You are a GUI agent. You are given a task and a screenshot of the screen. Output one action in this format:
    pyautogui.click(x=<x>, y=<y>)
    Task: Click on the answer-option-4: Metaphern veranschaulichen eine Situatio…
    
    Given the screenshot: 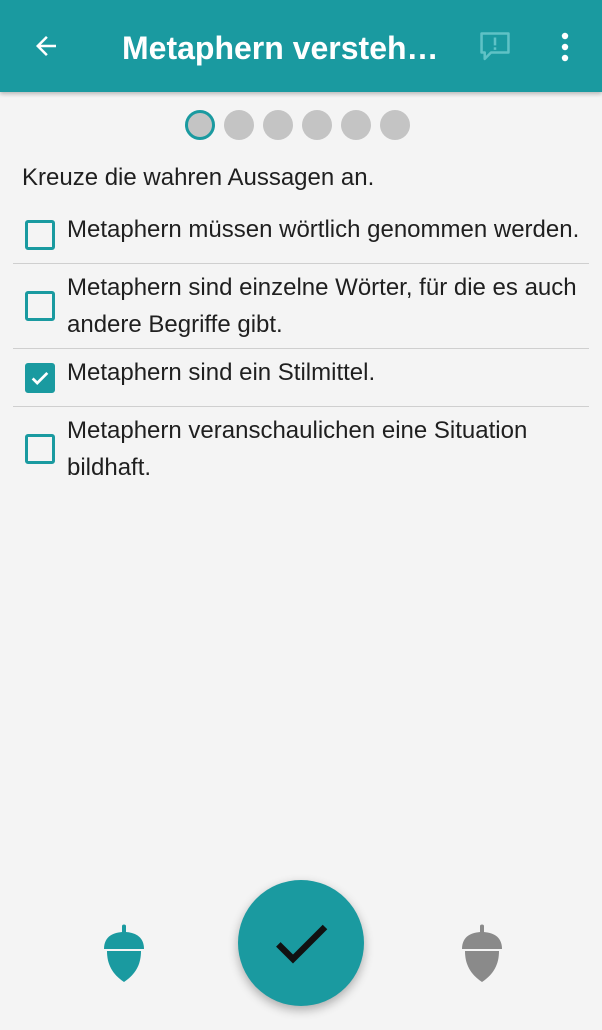 What is the action you would take?
    pyautogui.click(x=301, y=449)
    